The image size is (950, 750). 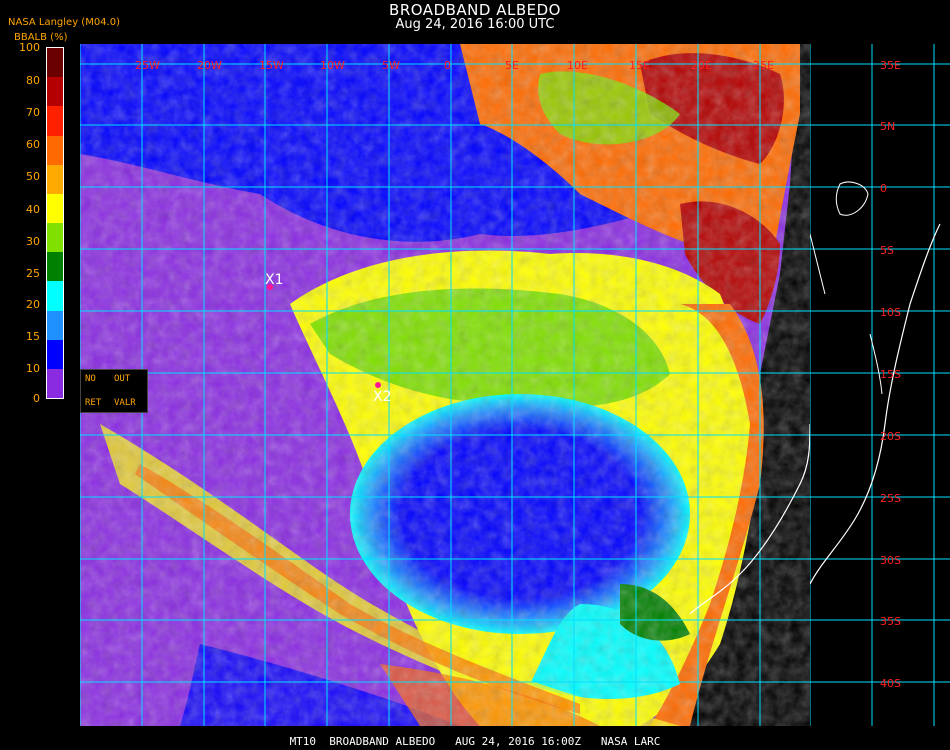 What do you see at coordinates (271, 65) in the screenshot?
I see `lon-label: 15W` at bounding box center [271, 65].